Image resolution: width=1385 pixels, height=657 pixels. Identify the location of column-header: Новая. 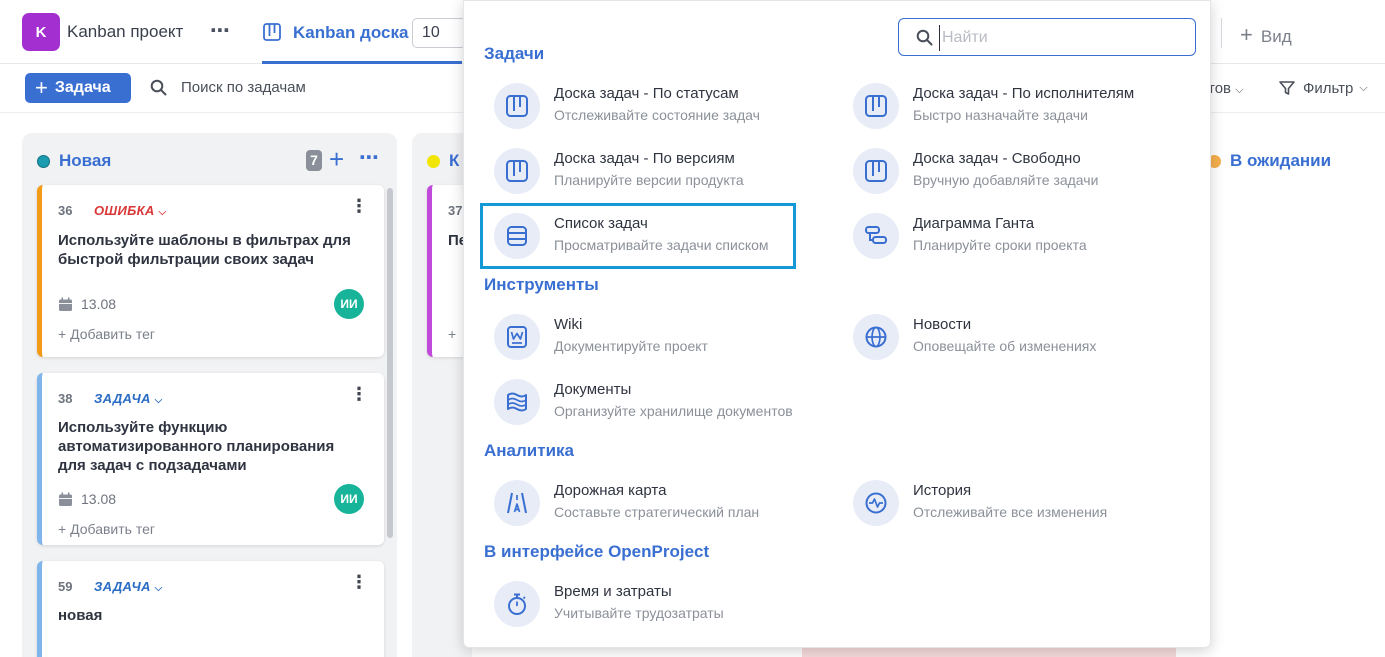
(74, 161).